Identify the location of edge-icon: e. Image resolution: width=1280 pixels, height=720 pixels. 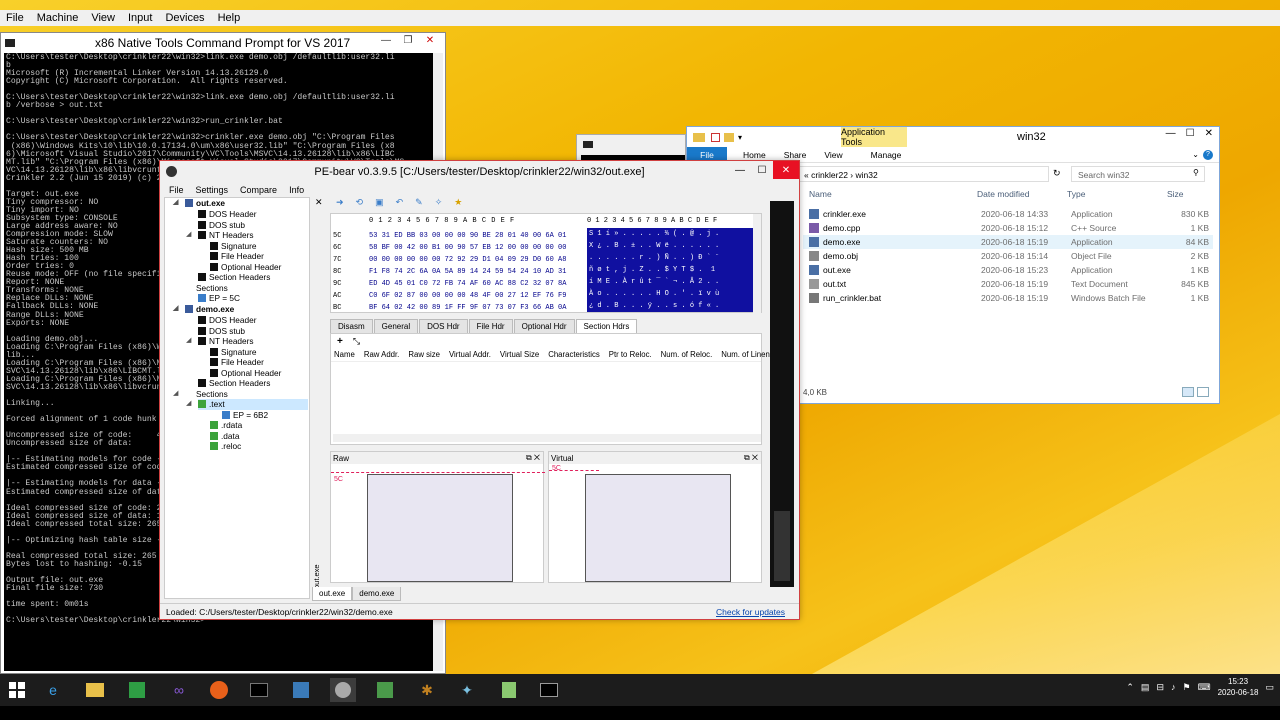
(53, 690).